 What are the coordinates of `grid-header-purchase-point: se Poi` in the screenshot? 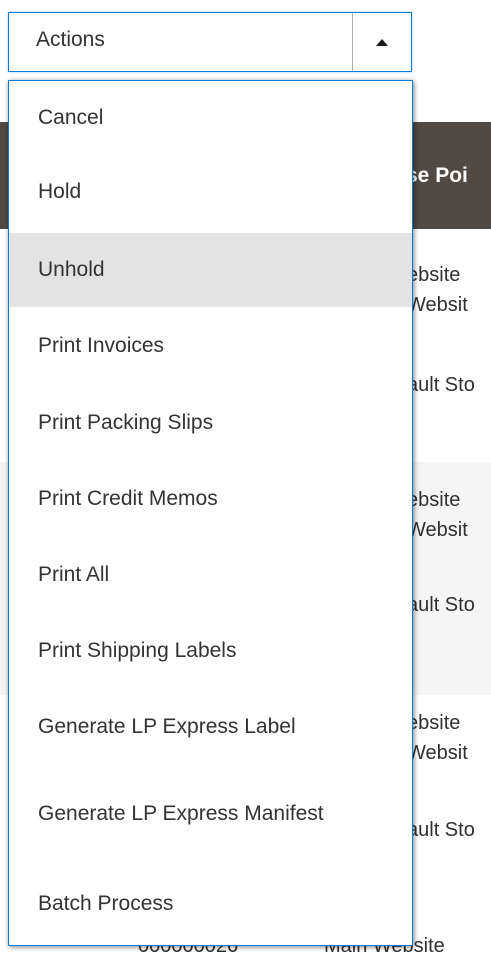 It's located at (437, 175).